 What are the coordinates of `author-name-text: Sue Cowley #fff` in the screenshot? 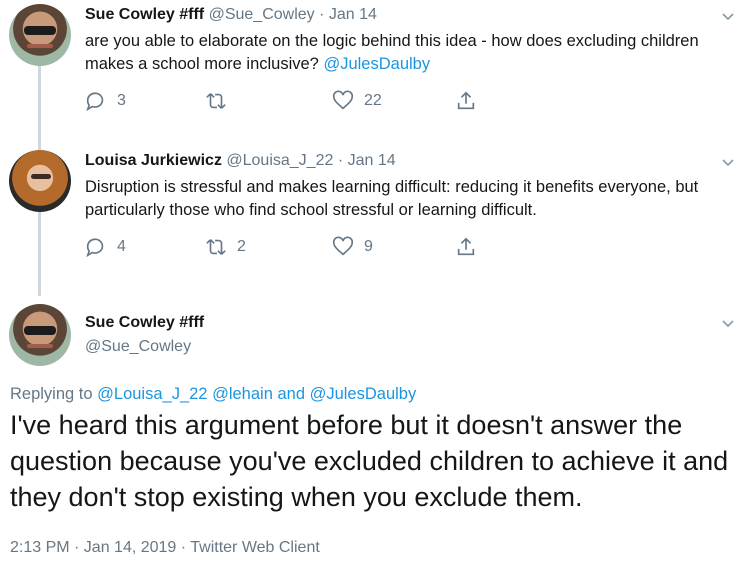 It's located at (144, 322).